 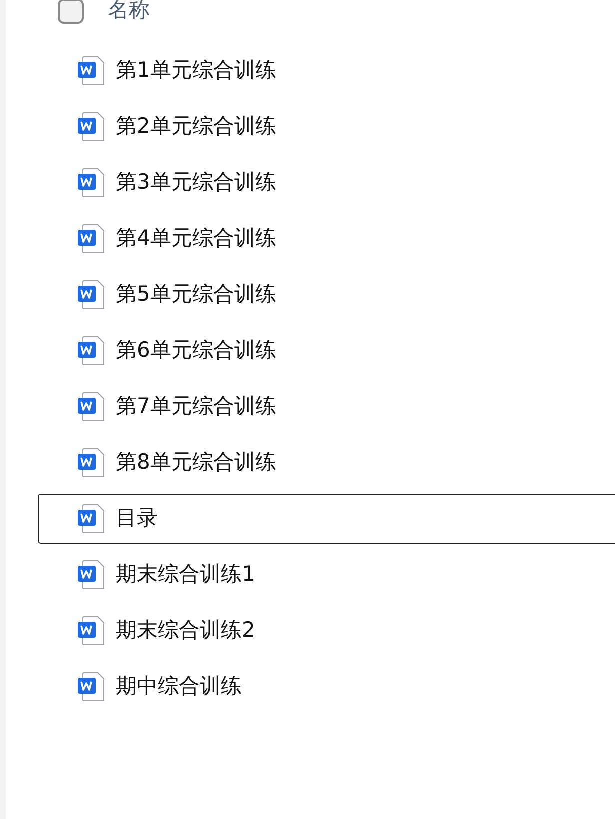 What do you see at coordinates (196, 294) in the screenshot?
I see `file-name: 第5单元综合训练` at bounding box center [196, 294].